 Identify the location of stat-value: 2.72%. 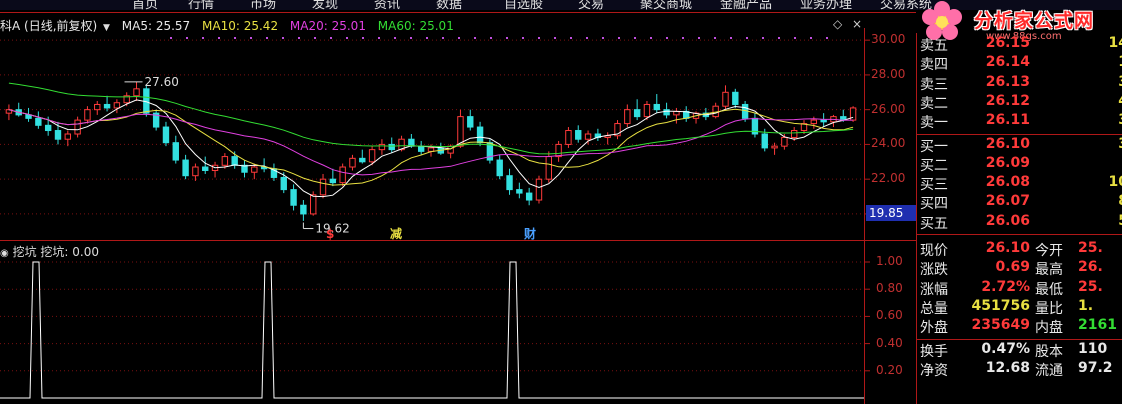
(1005, 286).